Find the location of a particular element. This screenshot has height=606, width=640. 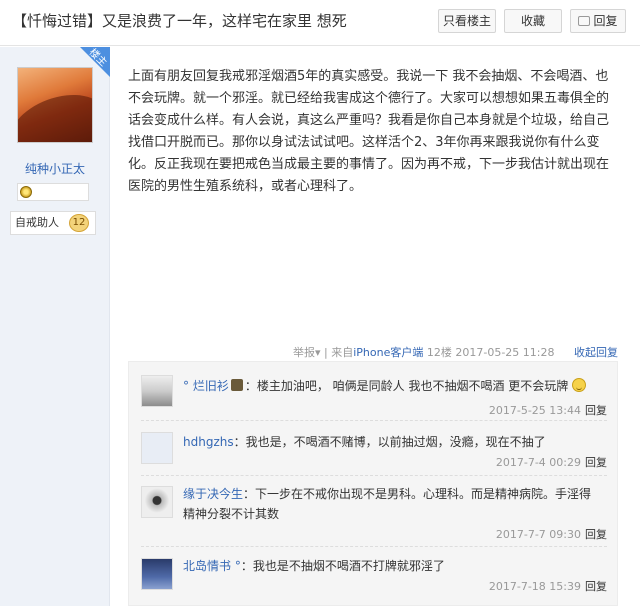

reply-time: 2017-5-25 13:44 is located at coordinates (534, 410).